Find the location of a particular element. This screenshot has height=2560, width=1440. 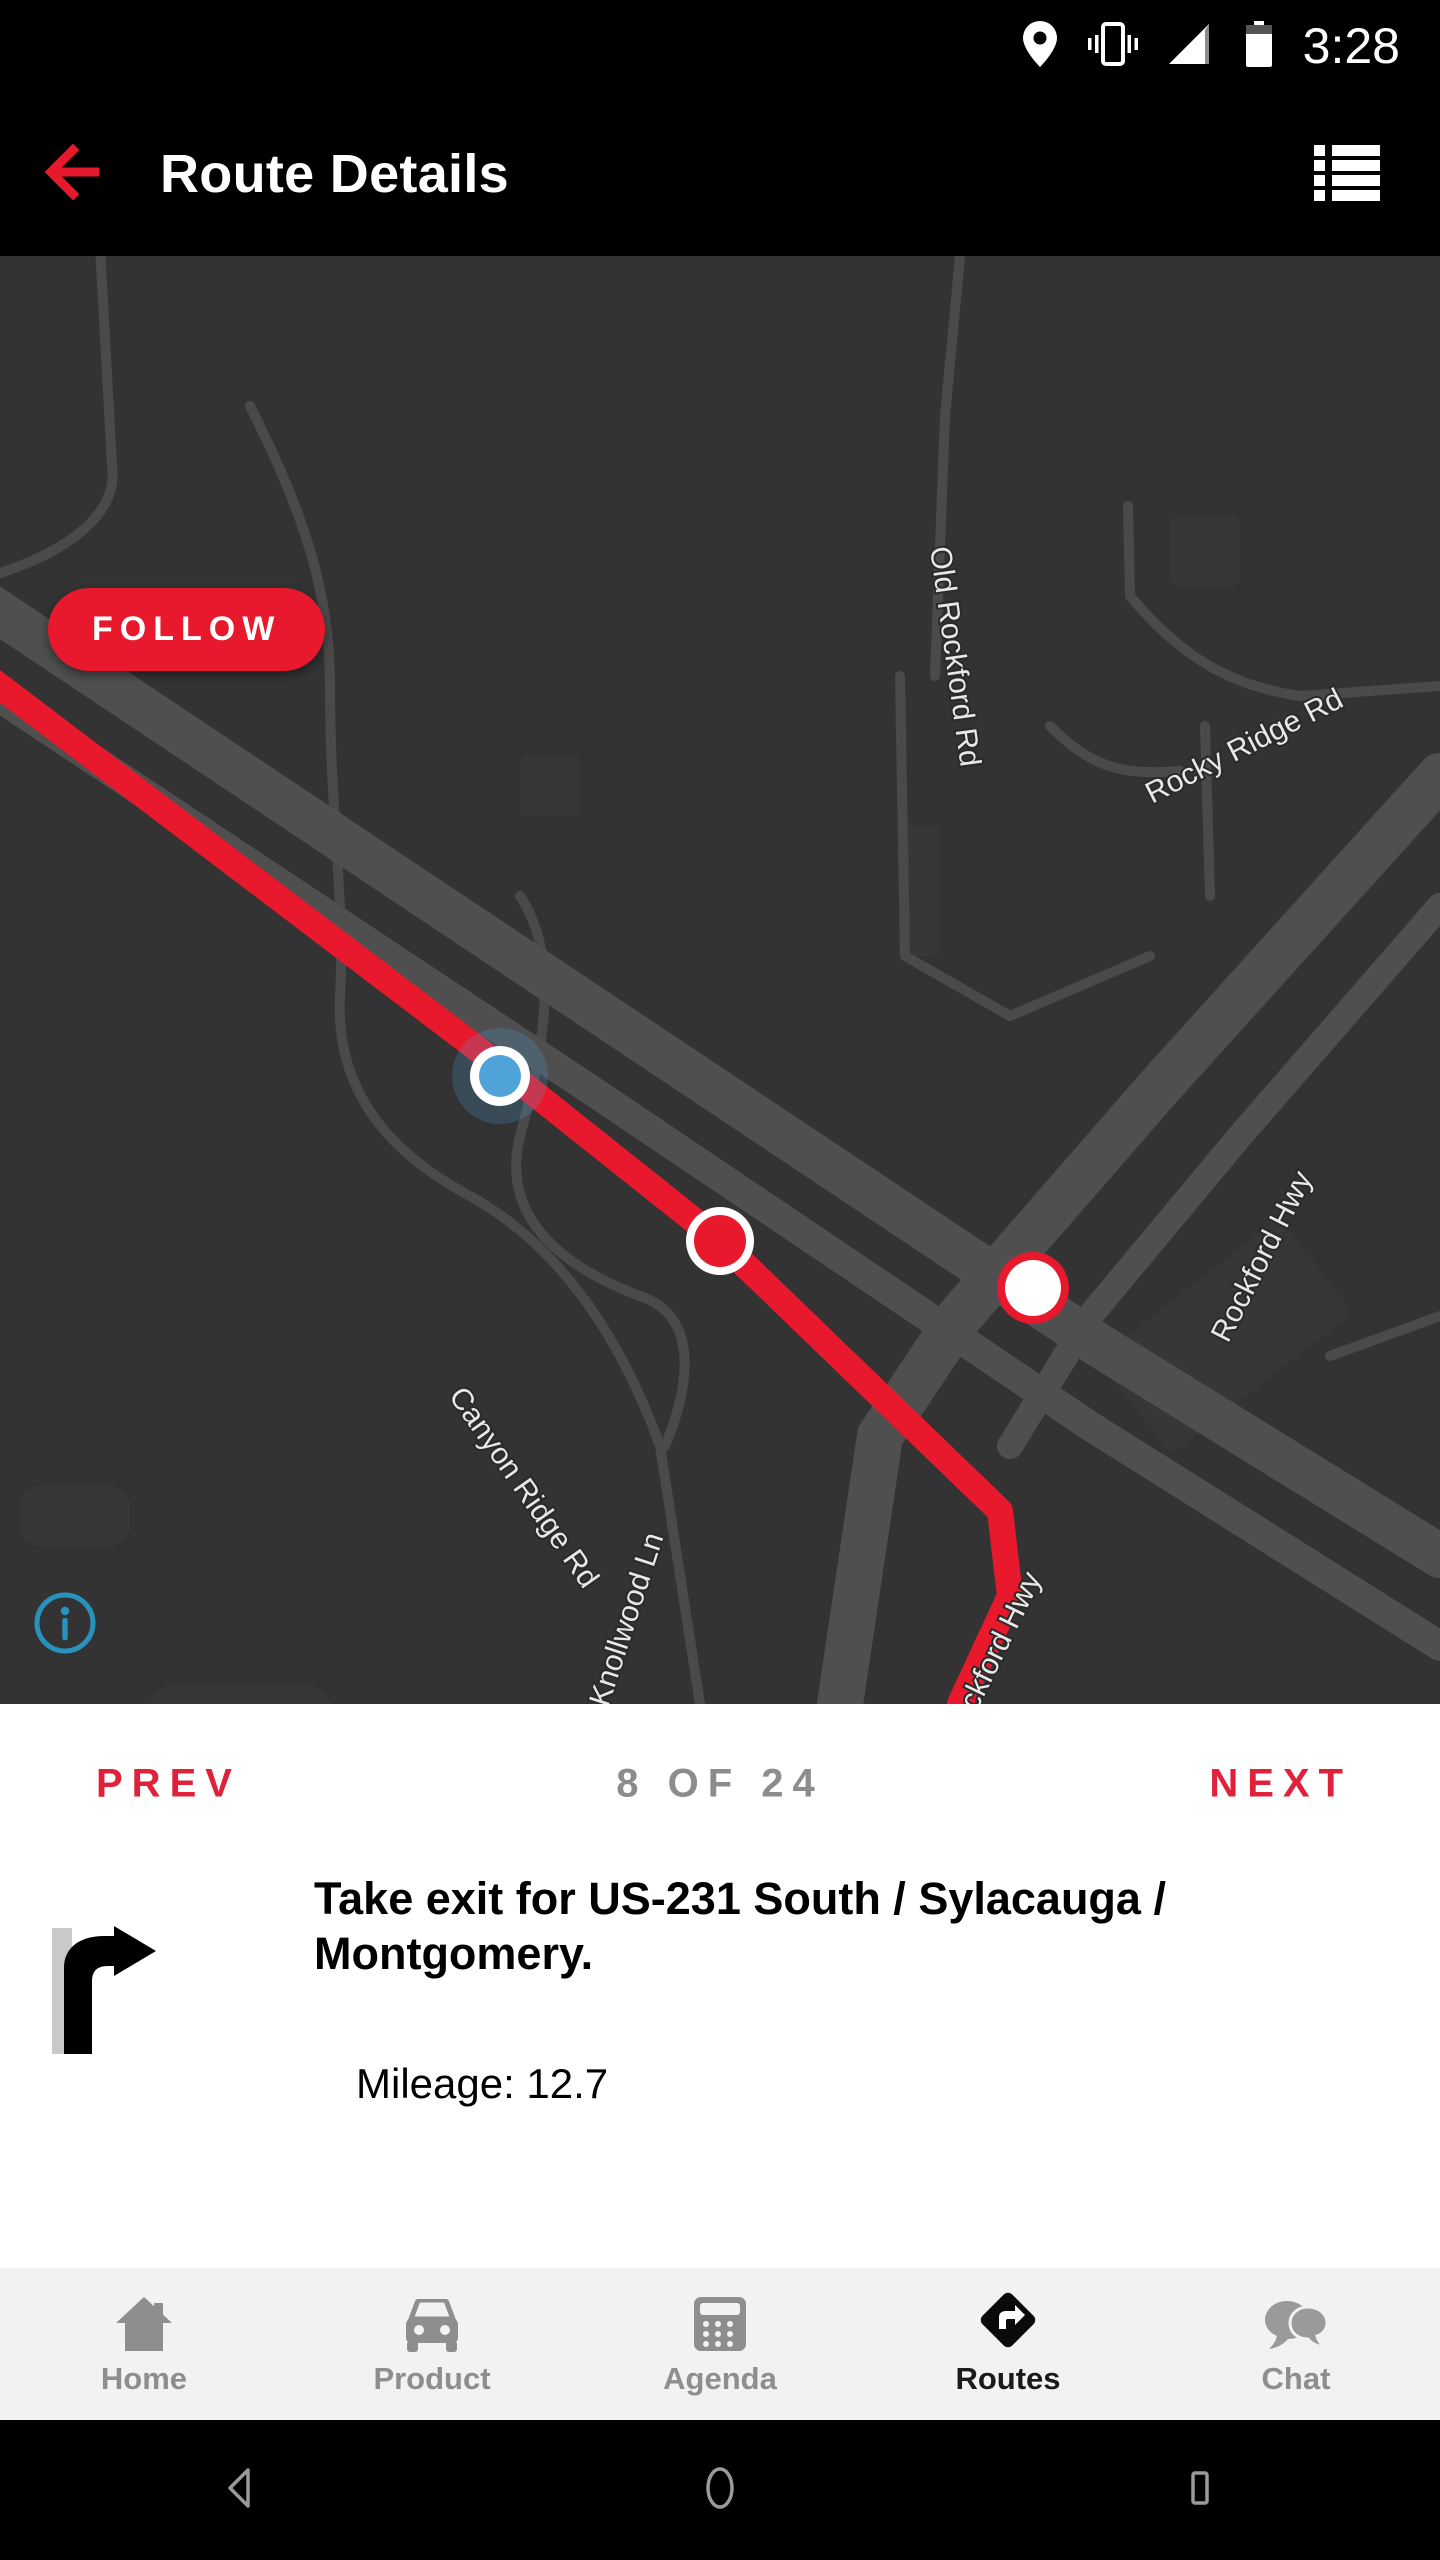

battery-icon is located at coordinates (1259, 46).